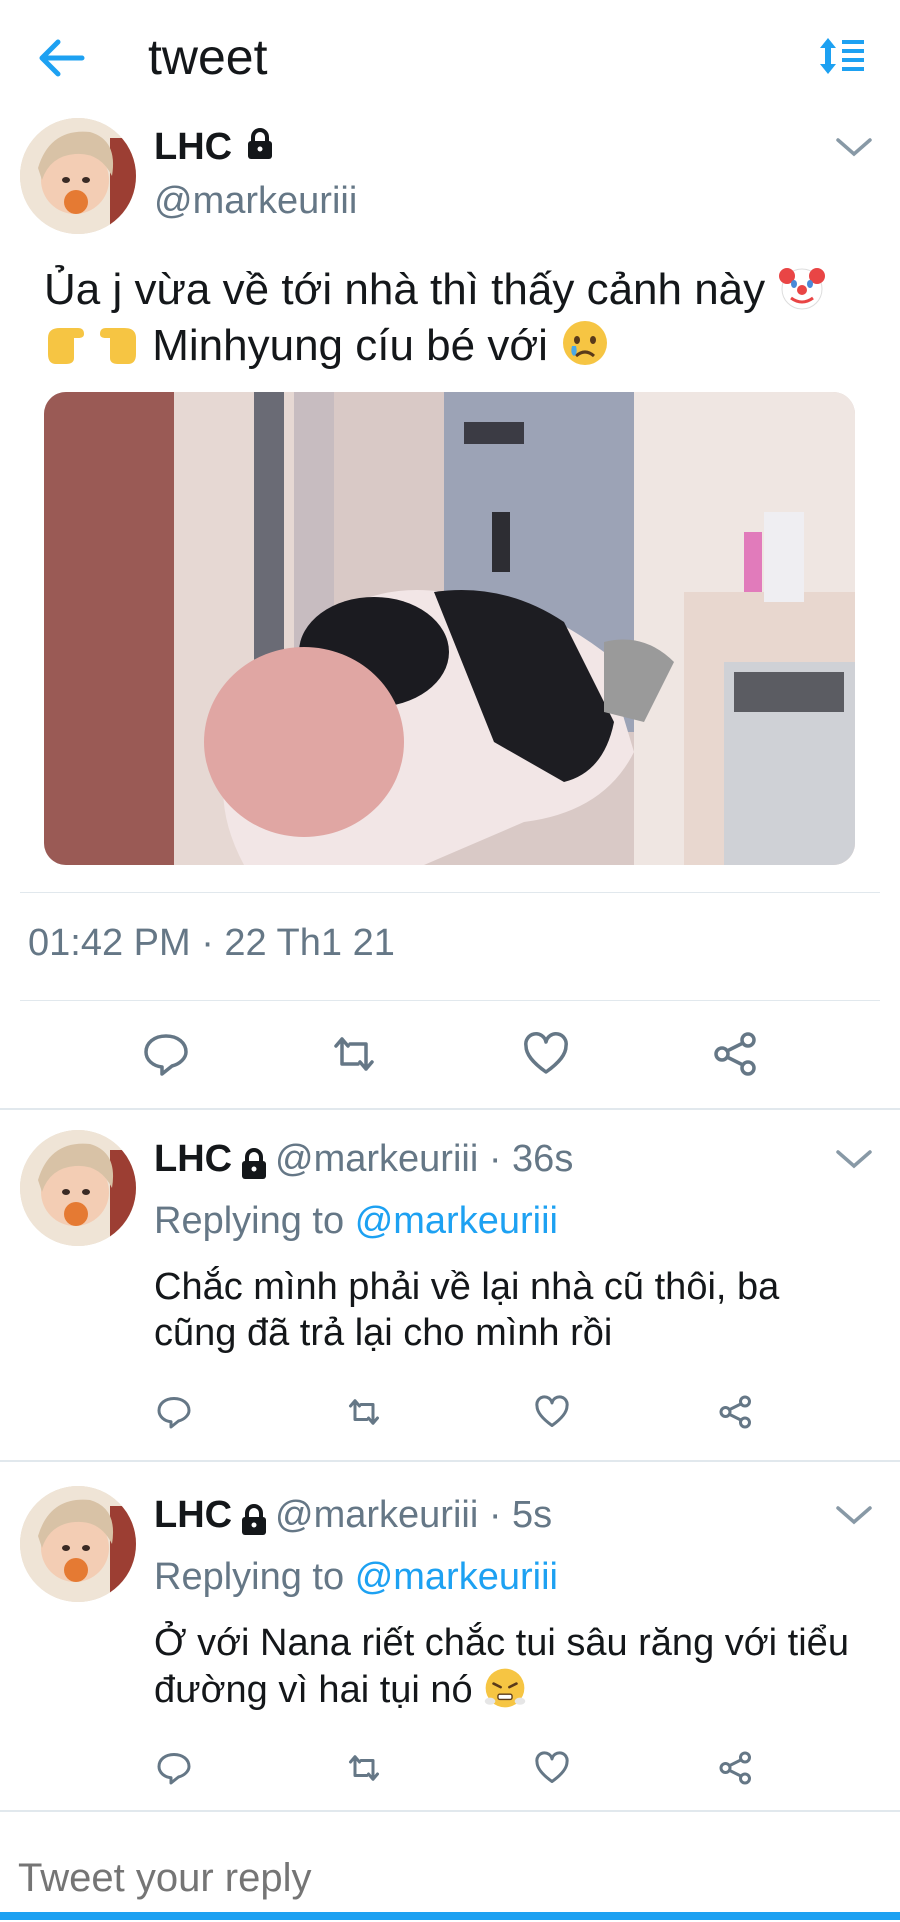 The height and width of the screenshot is (1922, 900). I want to click on reply-text-line2: cũng đã trả lại cho mình rồi, so click(383, 1333).